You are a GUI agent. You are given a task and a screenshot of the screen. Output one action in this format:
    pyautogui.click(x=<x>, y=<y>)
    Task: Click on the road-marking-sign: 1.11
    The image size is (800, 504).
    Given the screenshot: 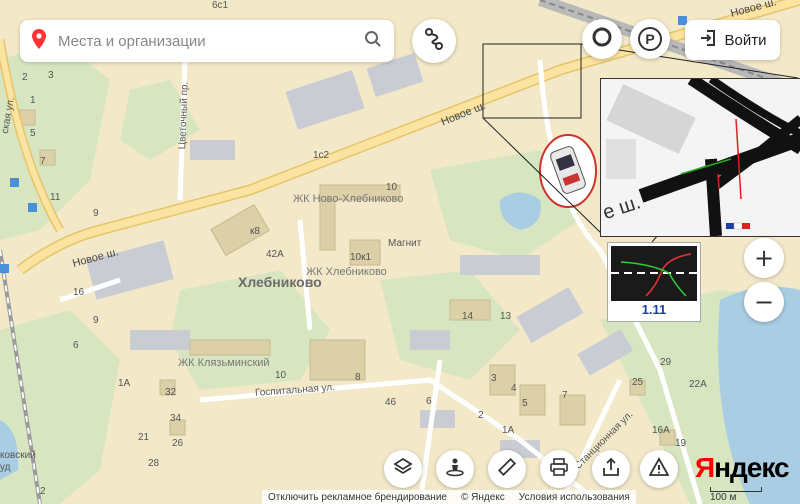 What is the action you would take?
    pyautogui.click(x=654, y=282)
    